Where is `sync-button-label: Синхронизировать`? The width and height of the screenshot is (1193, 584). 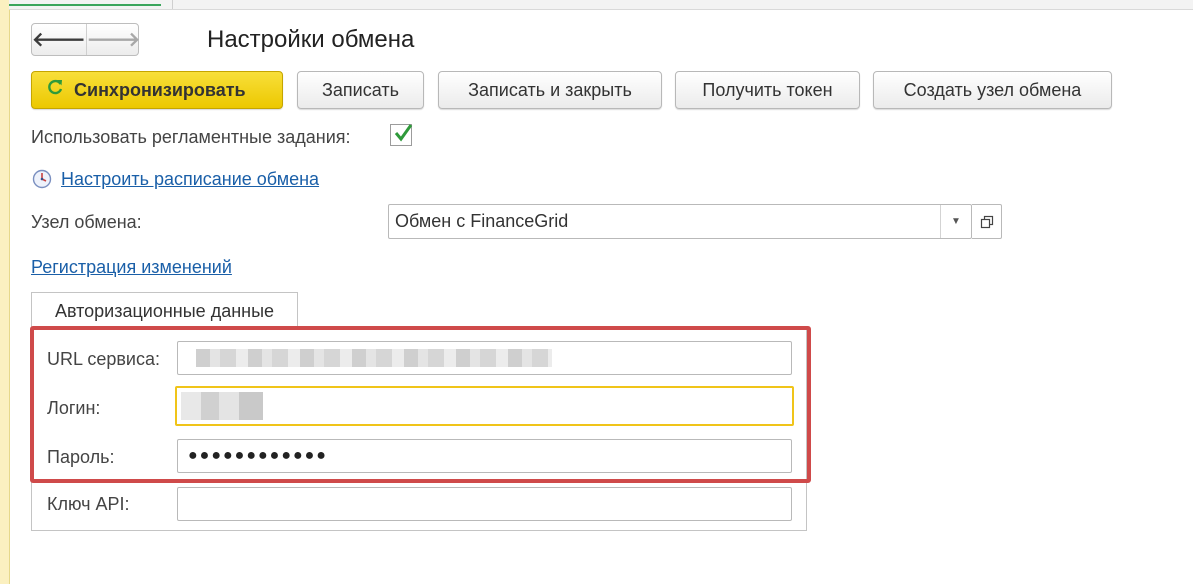 sync-button-label: Синхронизировать is located at coordinates (160, 89).